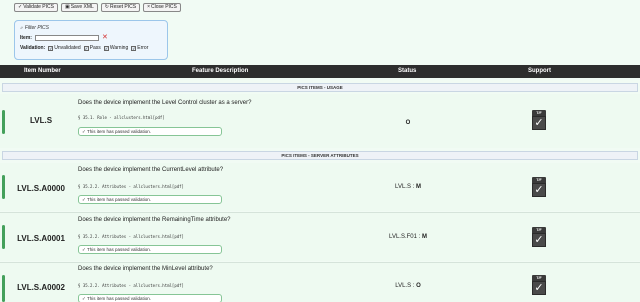 This screenshot has width=640, height=302. What do you see at coordinates (408, 237) in the screenshot?
I see `status-value: LVL.S.F01 : M` at bounding box center [408, 237].